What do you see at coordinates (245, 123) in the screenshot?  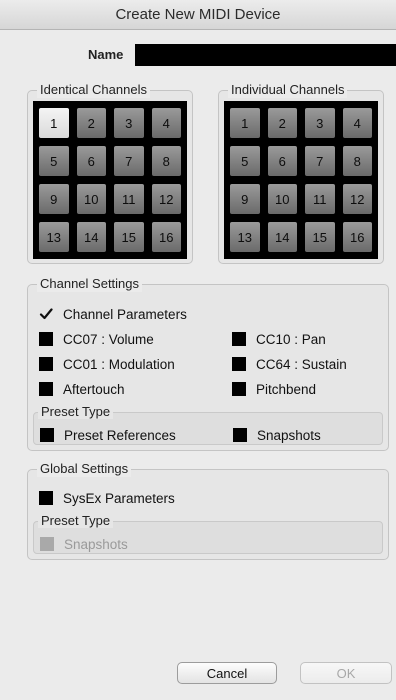 I see `individual-channel-1: 1` at bounding box center [245, 123].